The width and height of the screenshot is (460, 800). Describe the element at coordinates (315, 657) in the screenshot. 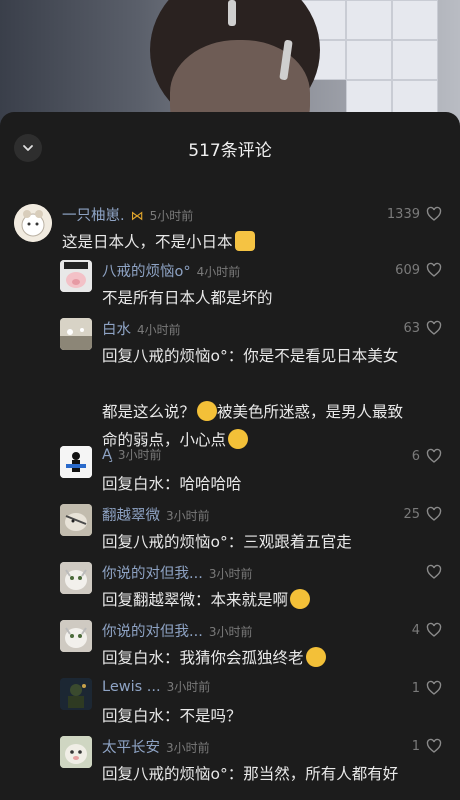

I see `pleading-emoji-icon` at that location.